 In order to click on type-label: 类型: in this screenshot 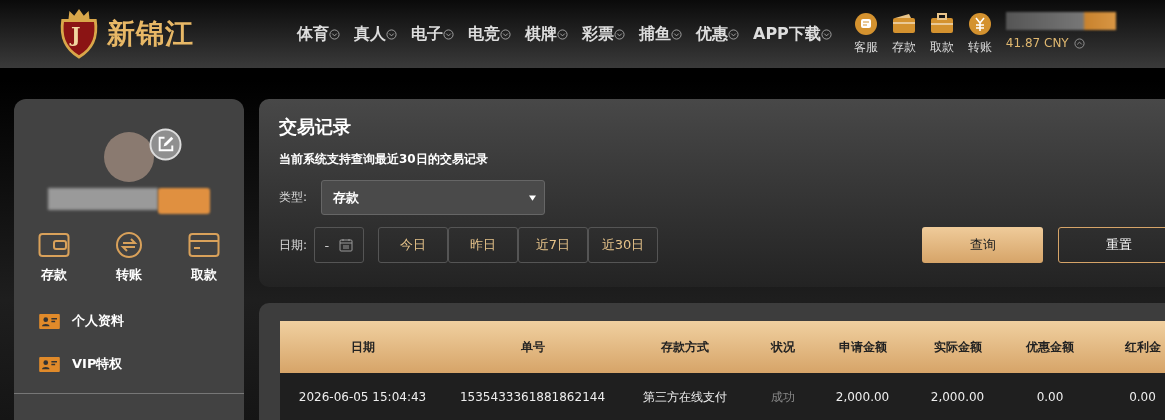, I will do `click(294, 197)`.